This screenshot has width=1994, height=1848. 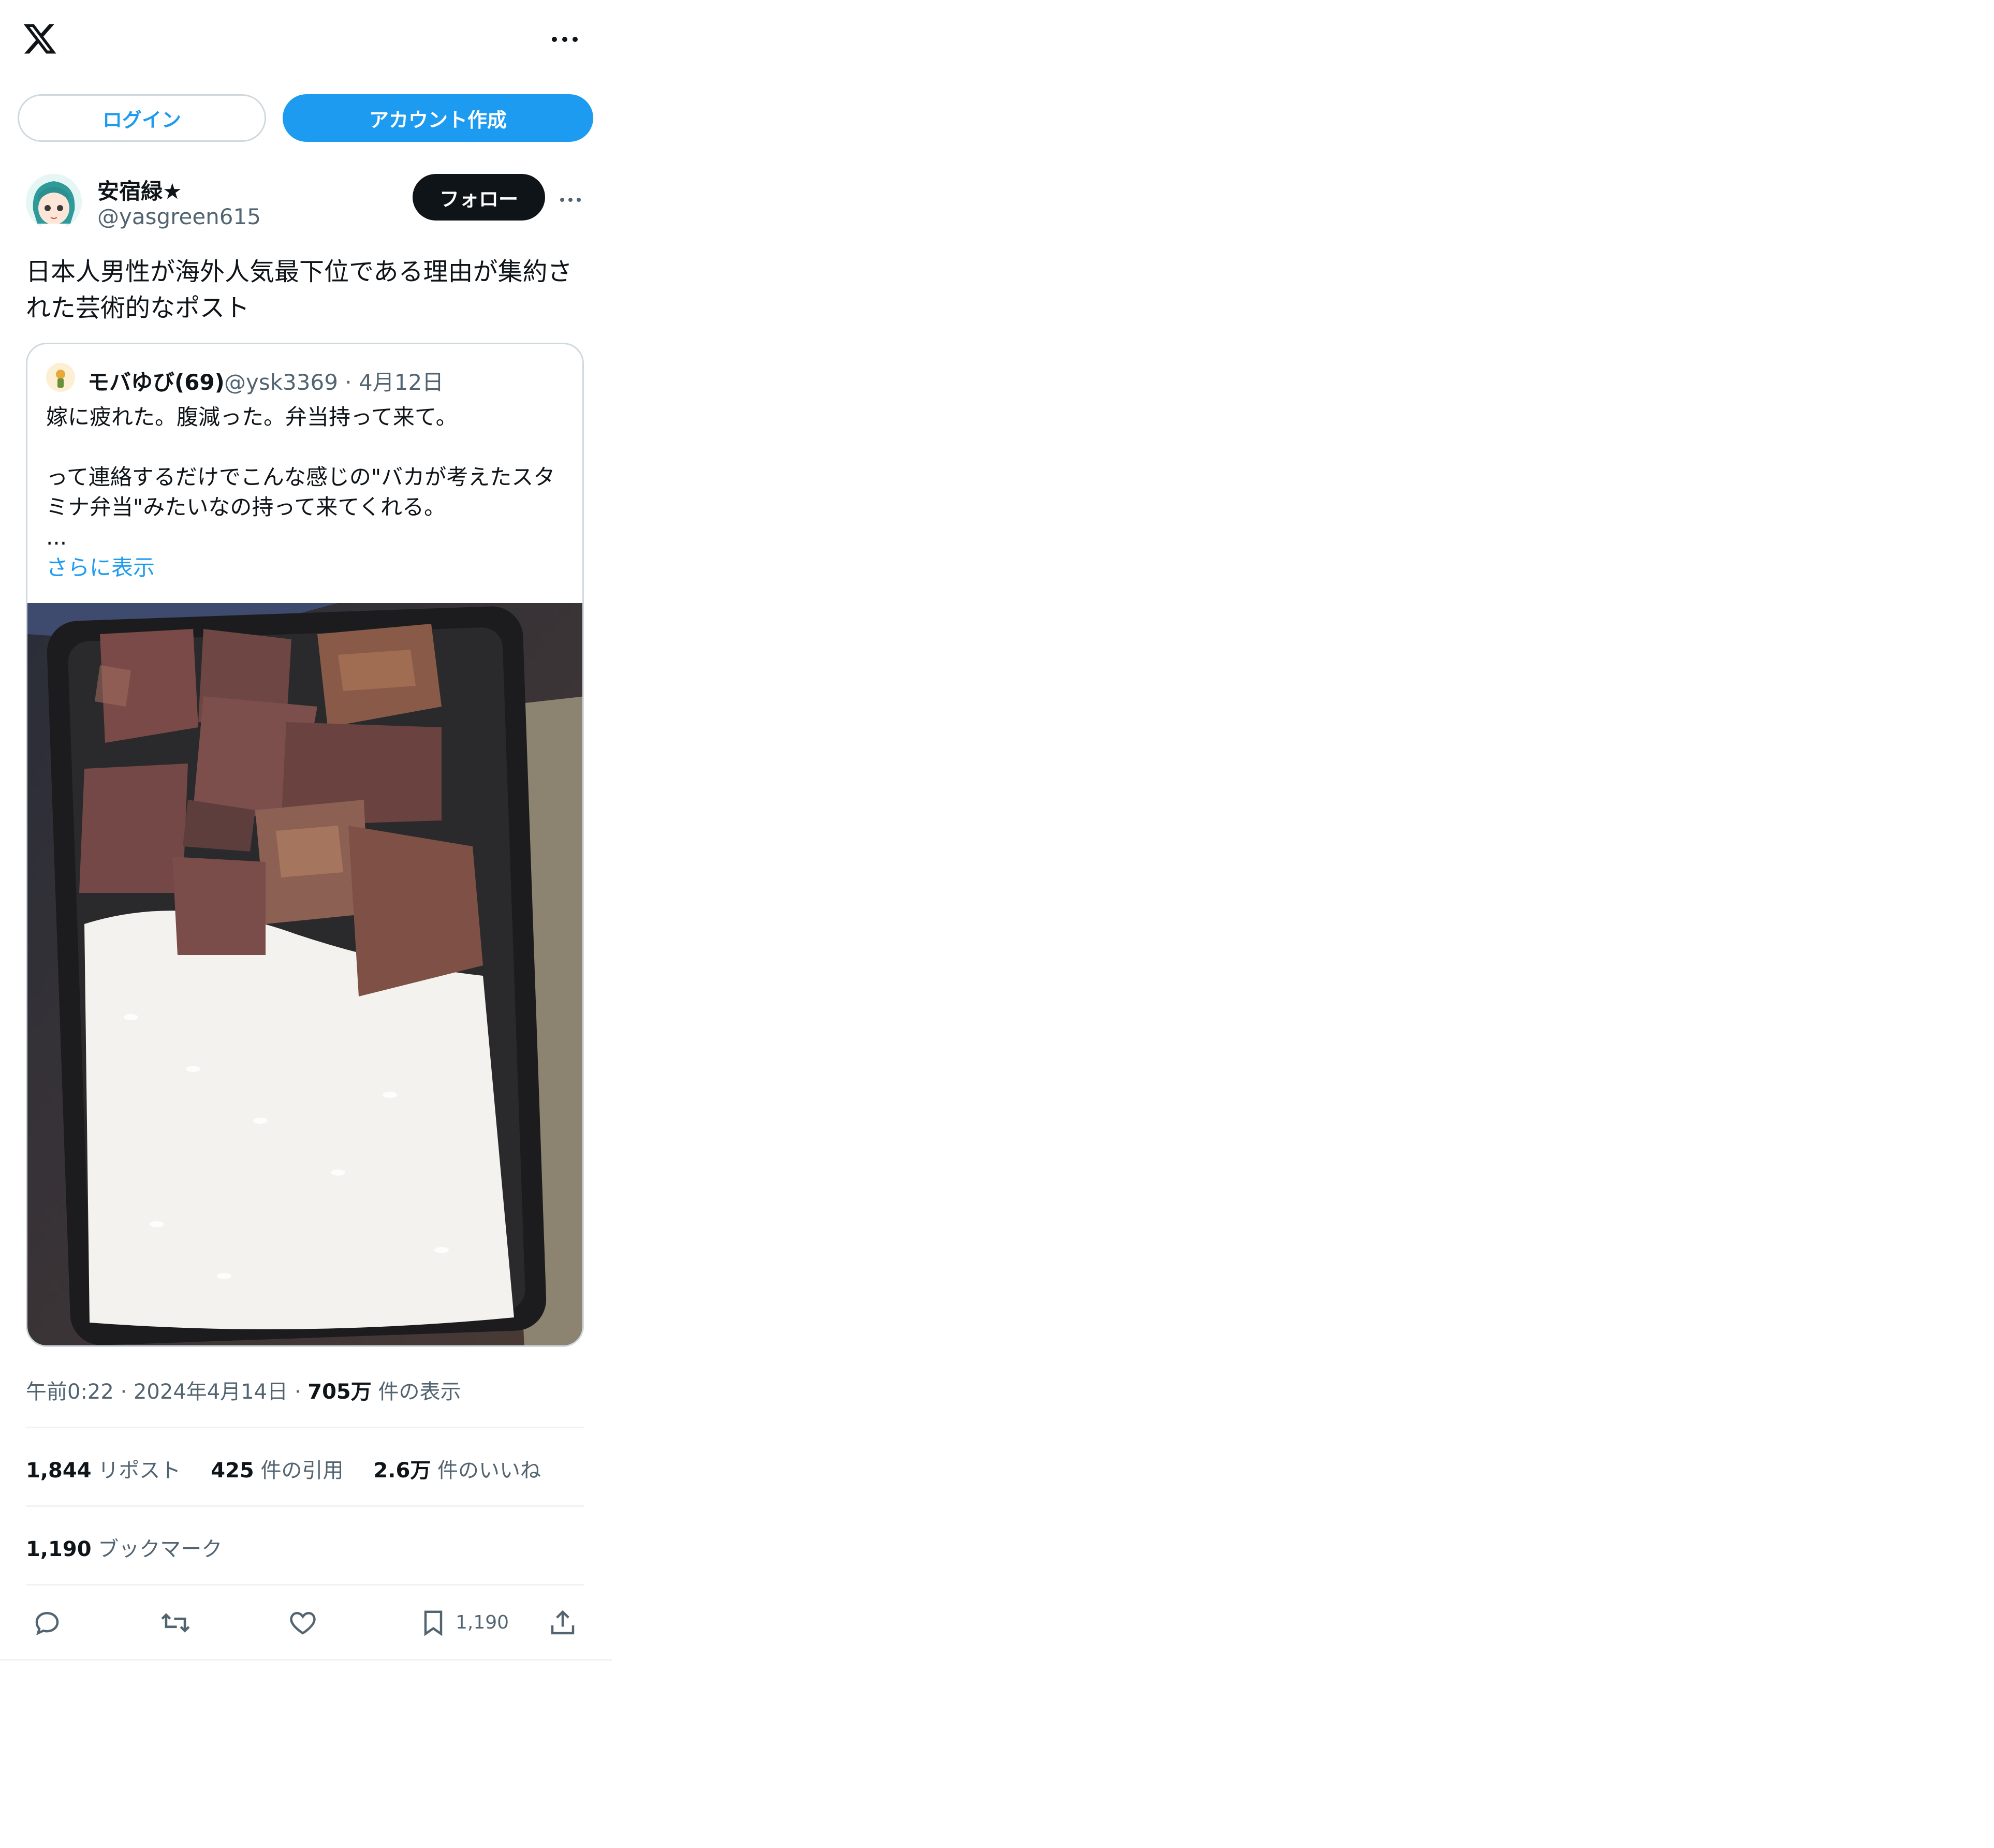 What do you see at coordinates (156, 383) in the screenshot?
I see `quote-author-name: モバゆび(69)` at bounding box center [156, 383].